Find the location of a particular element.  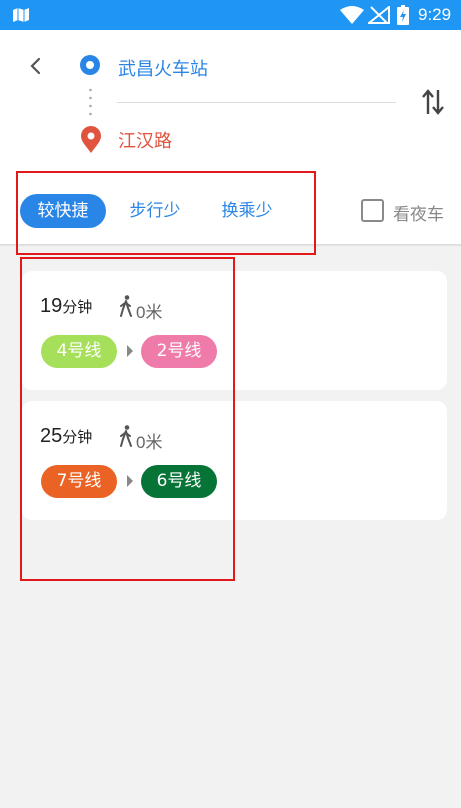

no-signal-icon is located at coordinates (379, 15).